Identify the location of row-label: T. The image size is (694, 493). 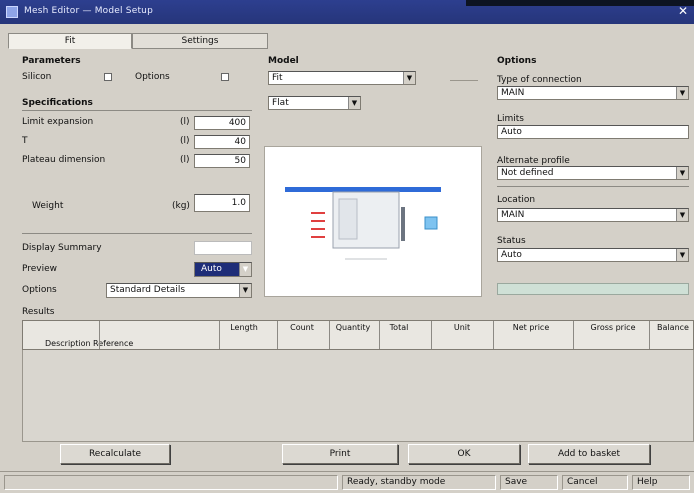
(25, 141).